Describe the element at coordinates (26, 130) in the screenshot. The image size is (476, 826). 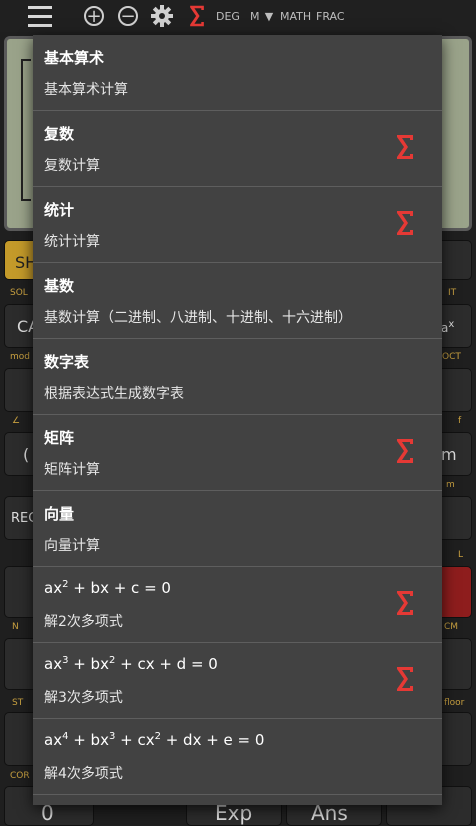
I see `display-bracket` at that location.